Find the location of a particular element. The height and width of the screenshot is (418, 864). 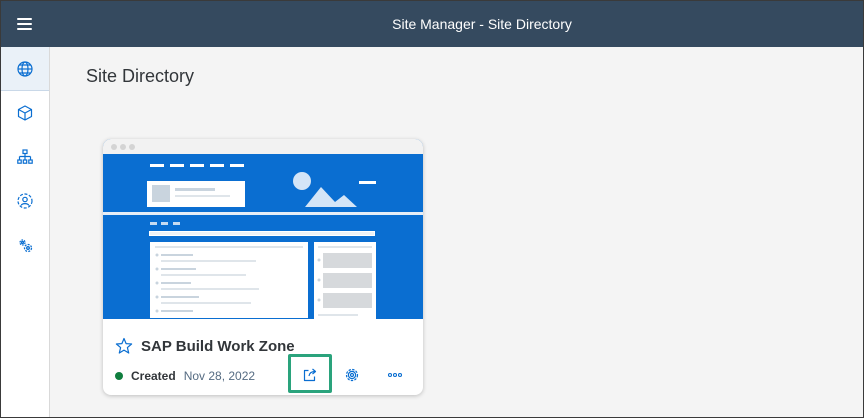

nav-item-content-manager is located at coordinates (25, 113).